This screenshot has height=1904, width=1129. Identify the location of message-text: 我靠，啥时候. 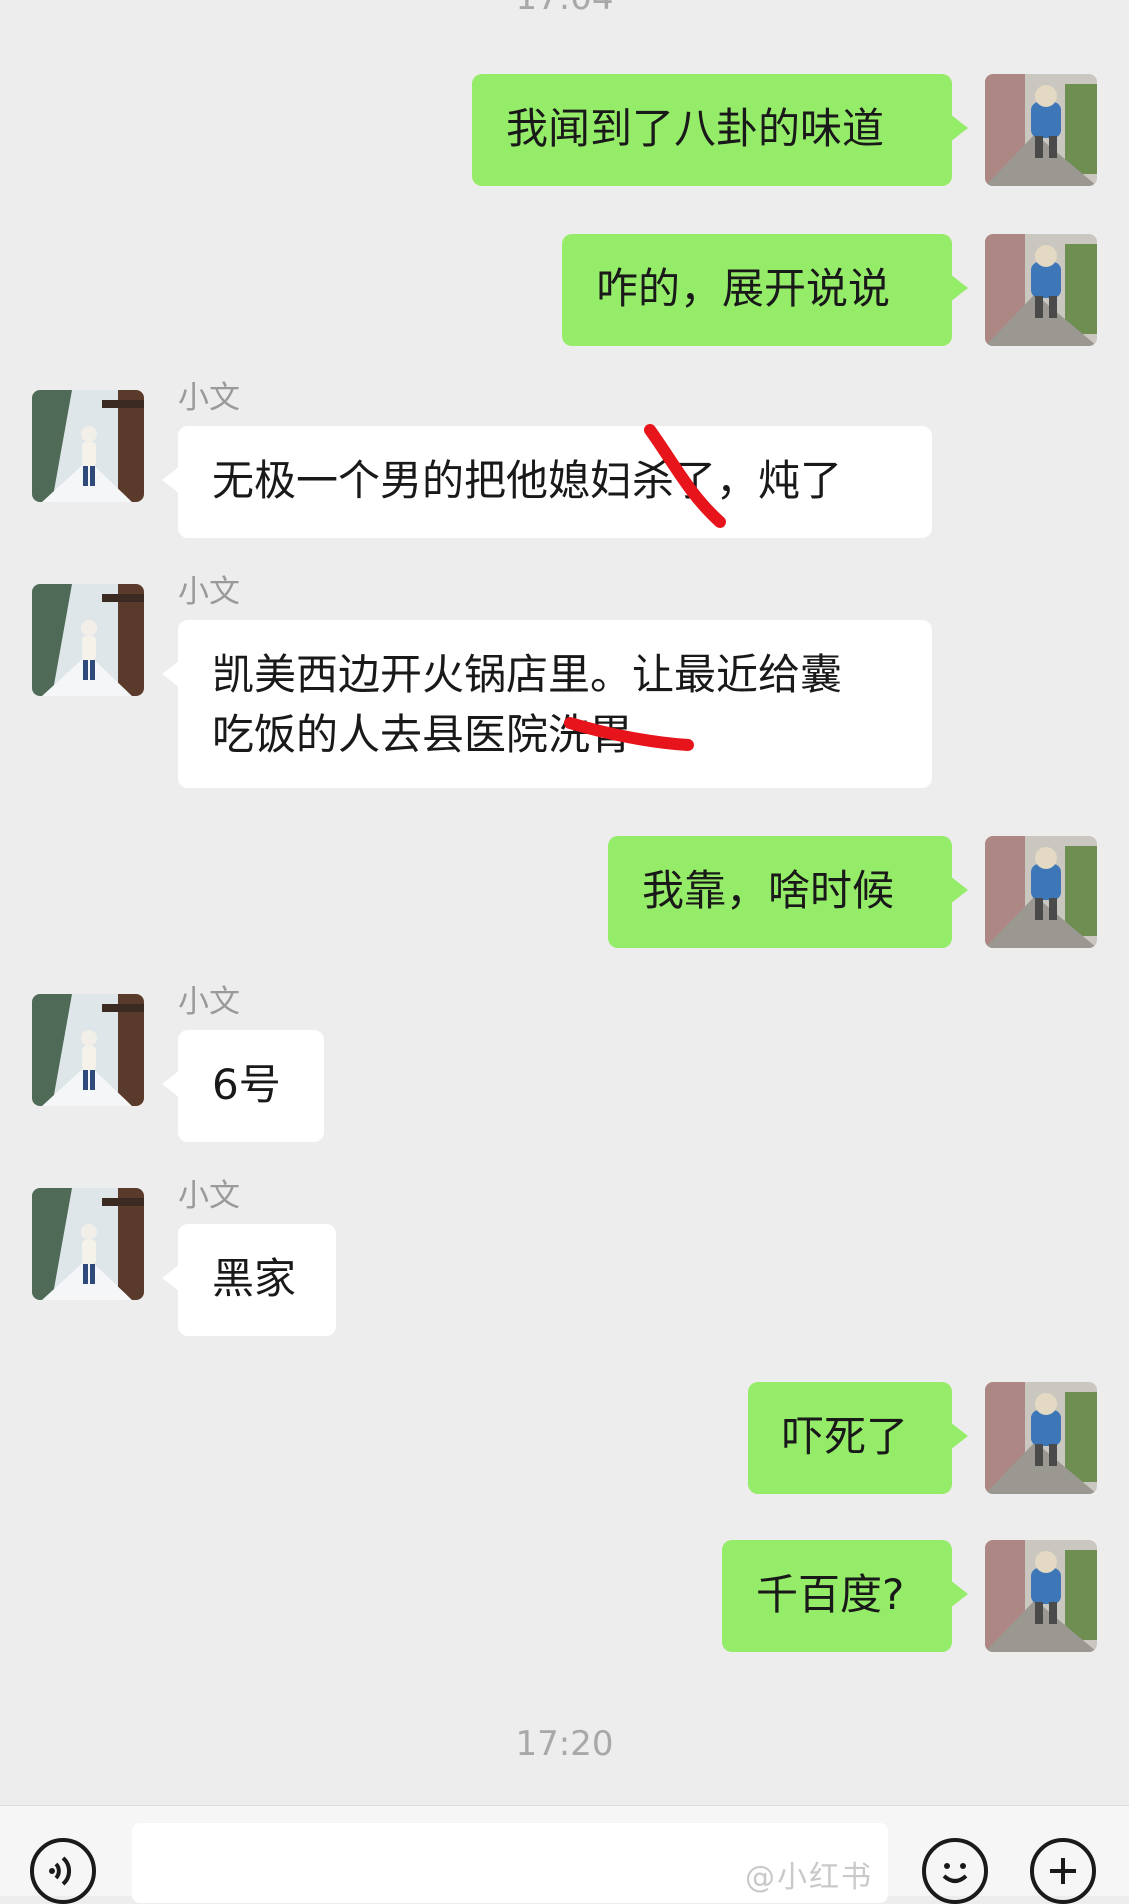
(768, 890).